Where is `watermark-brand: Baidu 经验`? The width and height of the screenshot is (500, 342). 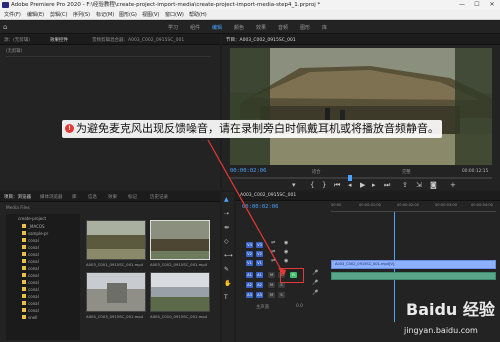 watermark-brand: Baidu 经验 is located at coordinates (450, 309).